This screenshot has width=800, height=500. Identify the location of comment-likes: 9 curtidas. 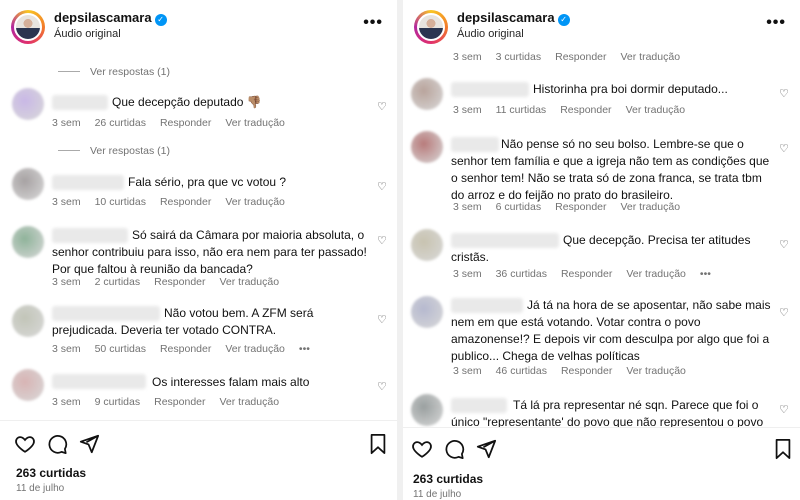
(118, 402).